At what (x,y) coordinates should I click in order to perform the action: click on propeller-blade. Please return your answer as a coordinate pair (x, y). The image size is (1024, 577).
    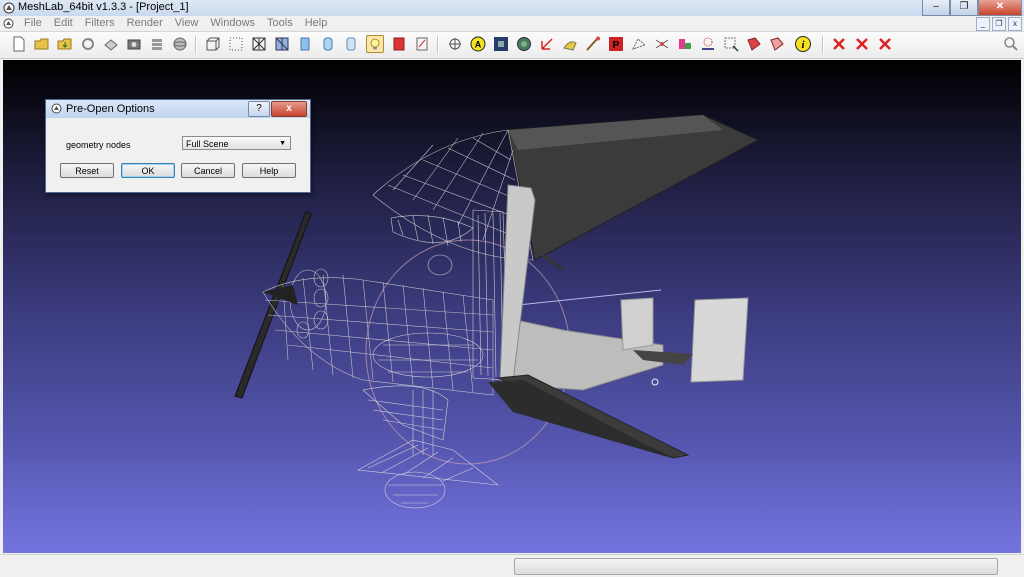
    Looking at the image, I should click on (273, 305).